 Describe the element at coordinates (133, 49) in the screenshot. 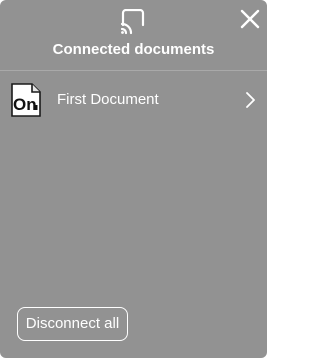

I see `panel-title: Connected documents` at that location.